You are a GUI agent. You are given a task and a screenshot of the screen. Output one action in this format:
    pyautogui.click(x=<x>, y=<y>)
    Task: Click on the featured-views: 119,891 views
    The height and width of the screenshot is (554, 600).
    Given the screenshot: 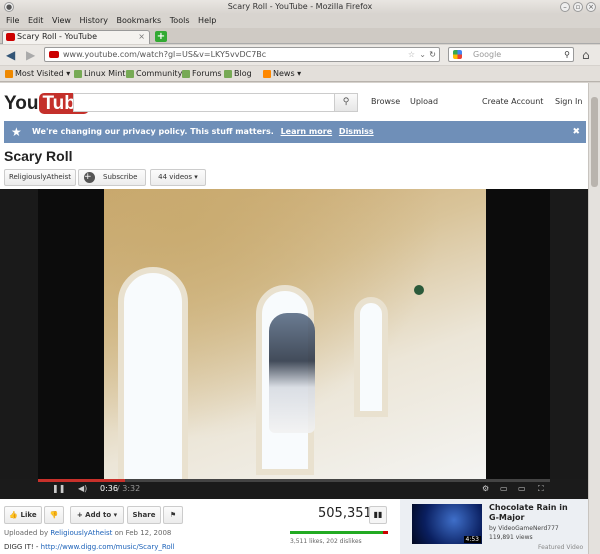 What is the action you would take?
    pyautogui.click(x=511, y=537)
    